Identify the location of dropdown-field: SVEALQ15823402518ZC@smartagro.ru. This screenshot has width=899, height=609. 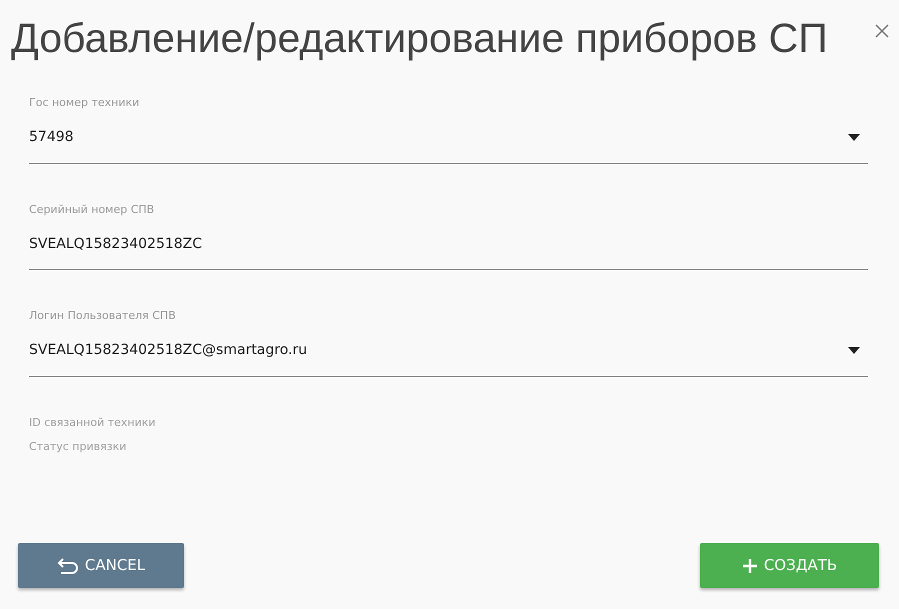
(448, 350).